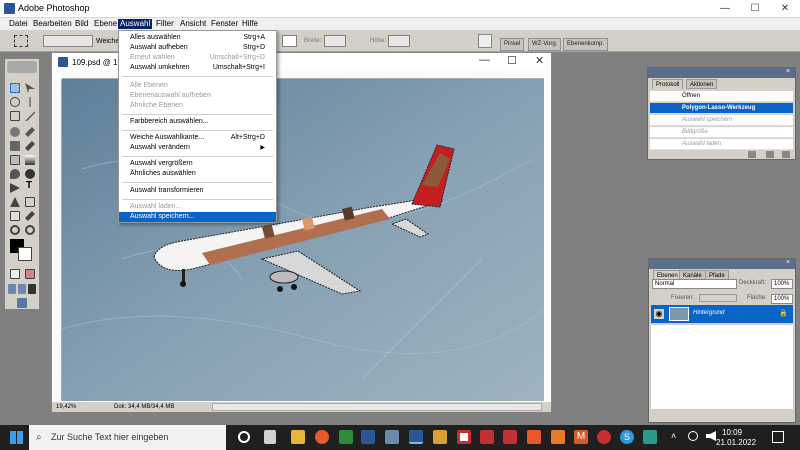 The width and height of the screenshot is (800, 450). I want to click on doc-maximize-button: ☐, so click(512, 60).